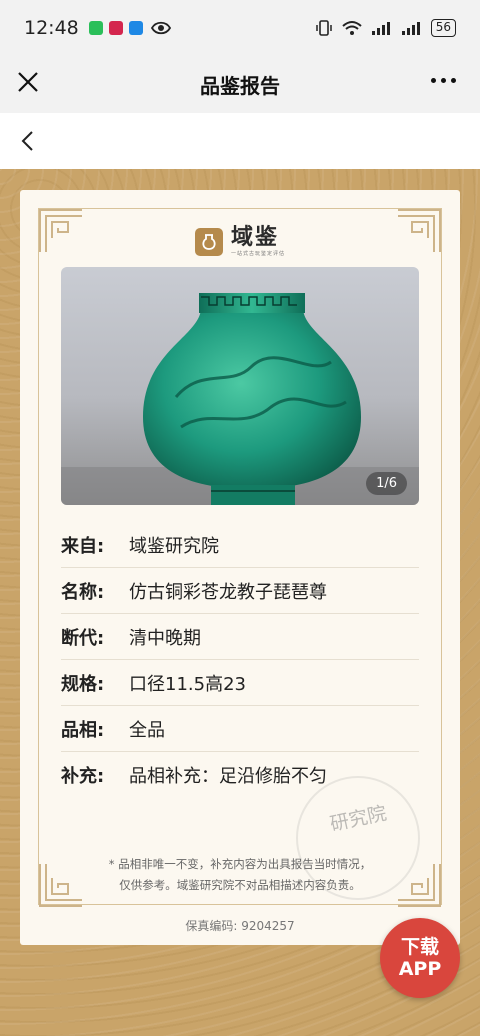  Describe the element at coordinates (240, 141) in the screenshot. I see `back-bar` at that location.